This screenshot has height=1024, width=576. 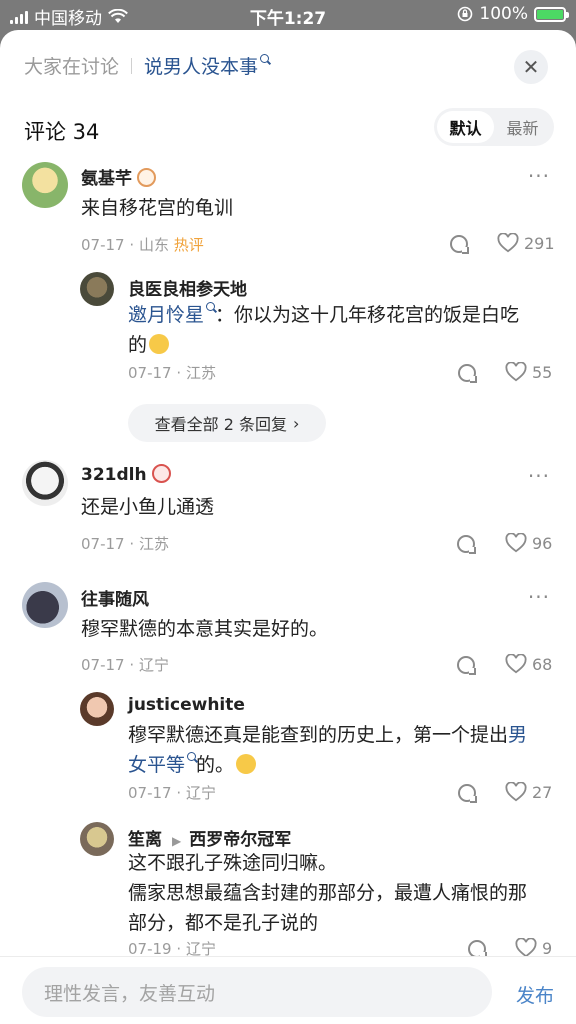 What do you see at coordinates (465, 14) in the screenshot?
I see `orientation-lock-icon` at bounding box center [465, 14].